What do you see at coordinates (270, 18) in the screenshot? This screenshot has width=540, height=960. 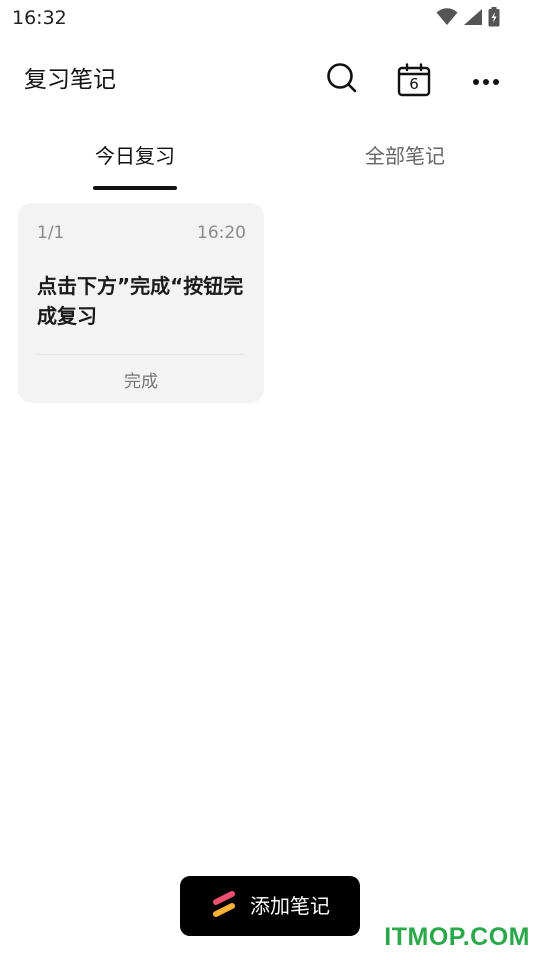 I see `status-bar: 16:32` at bounding box center [270, 18].